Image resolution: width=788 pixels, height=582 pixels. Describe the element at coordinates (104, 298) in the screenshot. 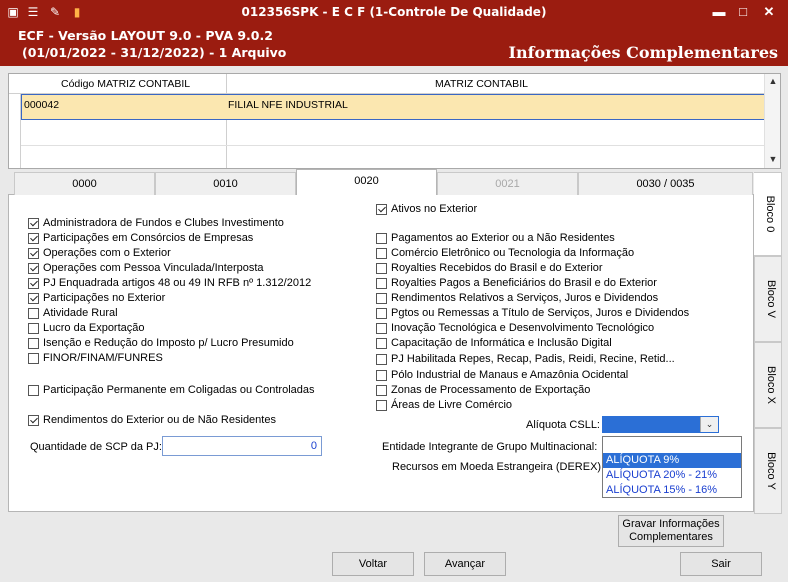

I see `checkbox-label: Participações no Exterior` at that location.